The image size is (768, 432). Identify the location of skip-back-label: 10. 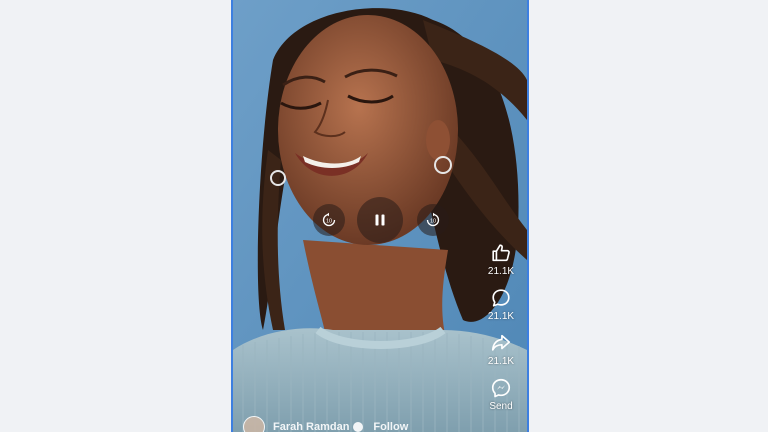
(329, 221).